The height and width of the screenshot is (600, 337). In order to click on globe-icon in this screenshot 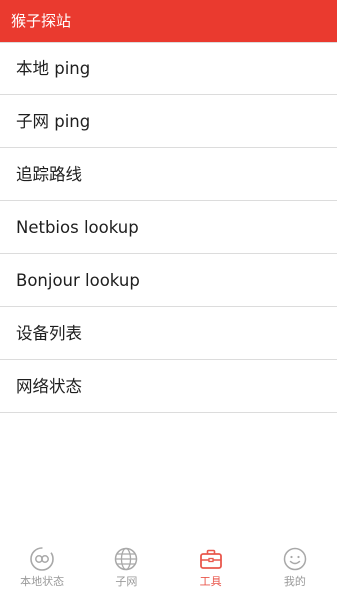, I will do `click(126, 559)`.